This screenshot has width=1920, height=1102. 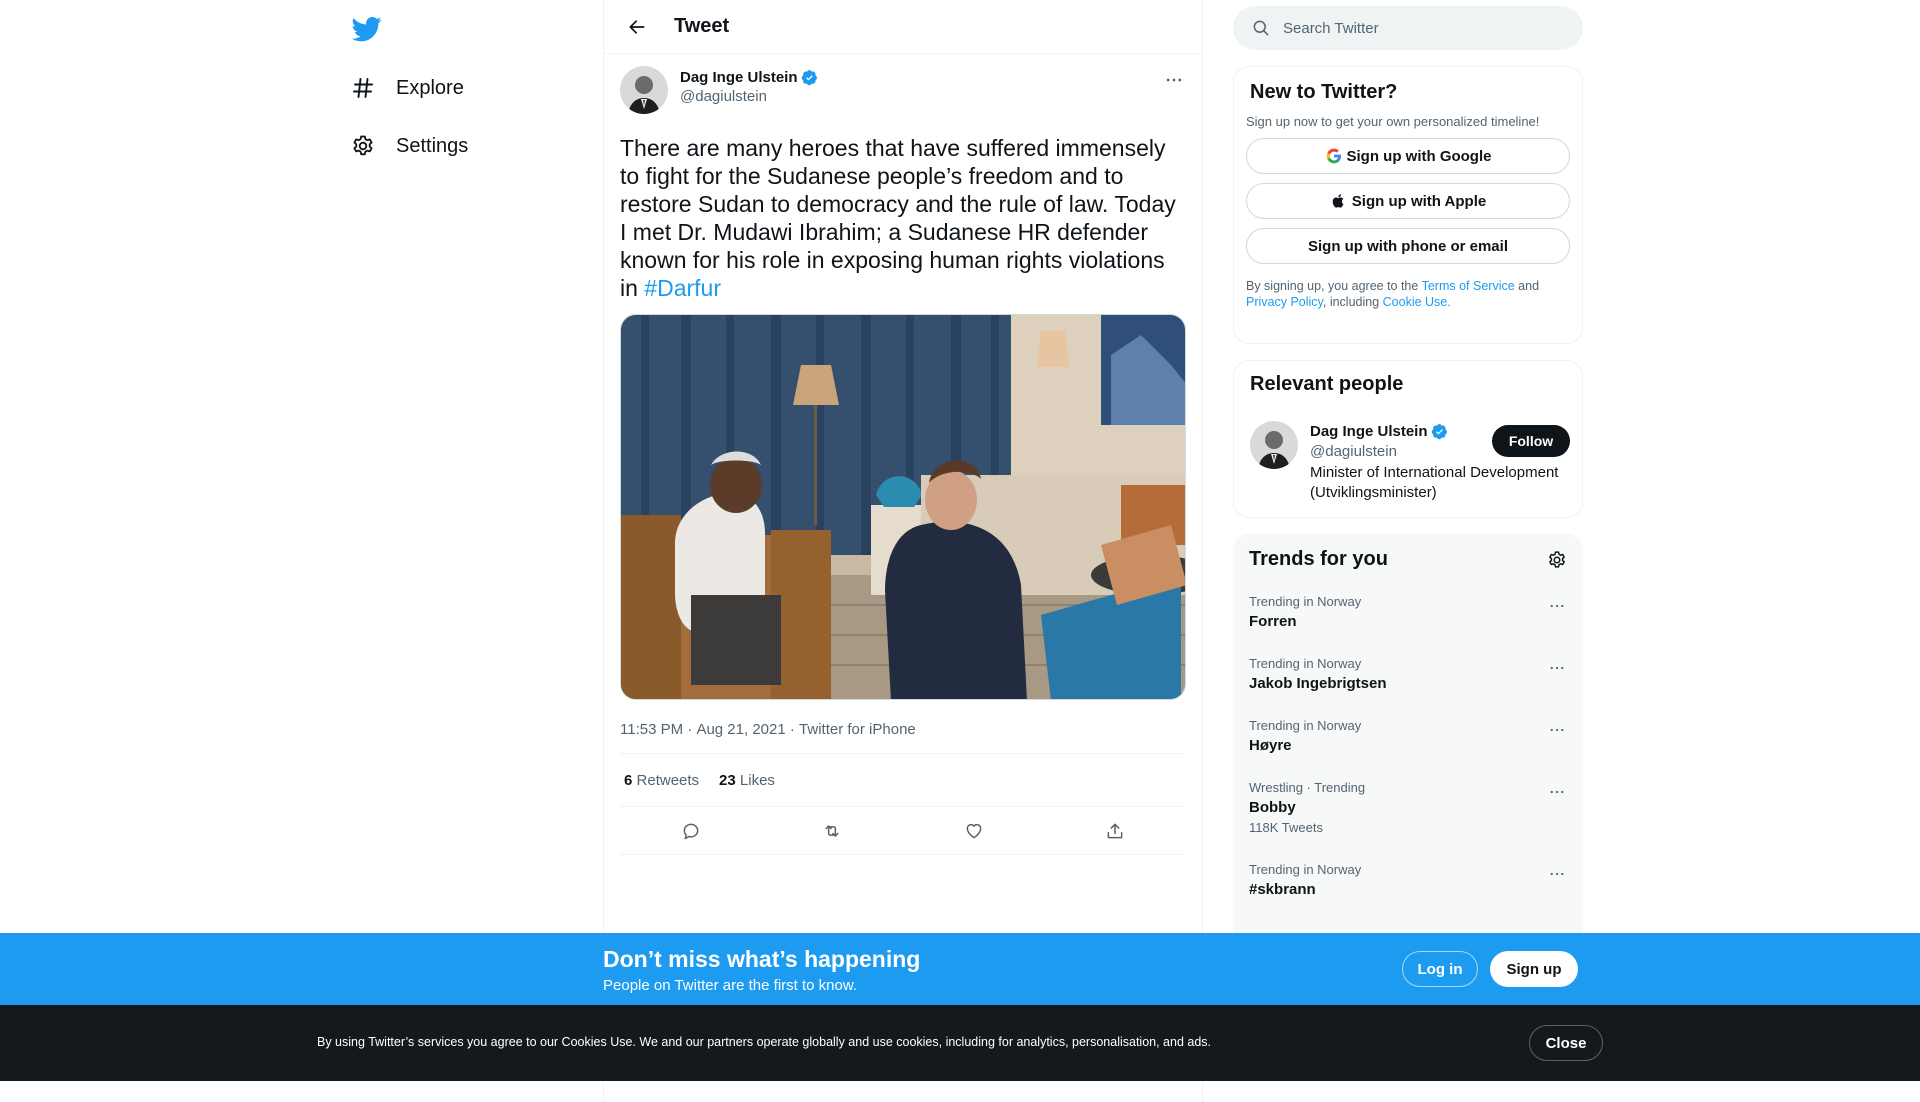 What do you see at coordinates (1272, 807) in the screenshot?
I see `trend-name: Bobby` at bounding box center [1272, 807].